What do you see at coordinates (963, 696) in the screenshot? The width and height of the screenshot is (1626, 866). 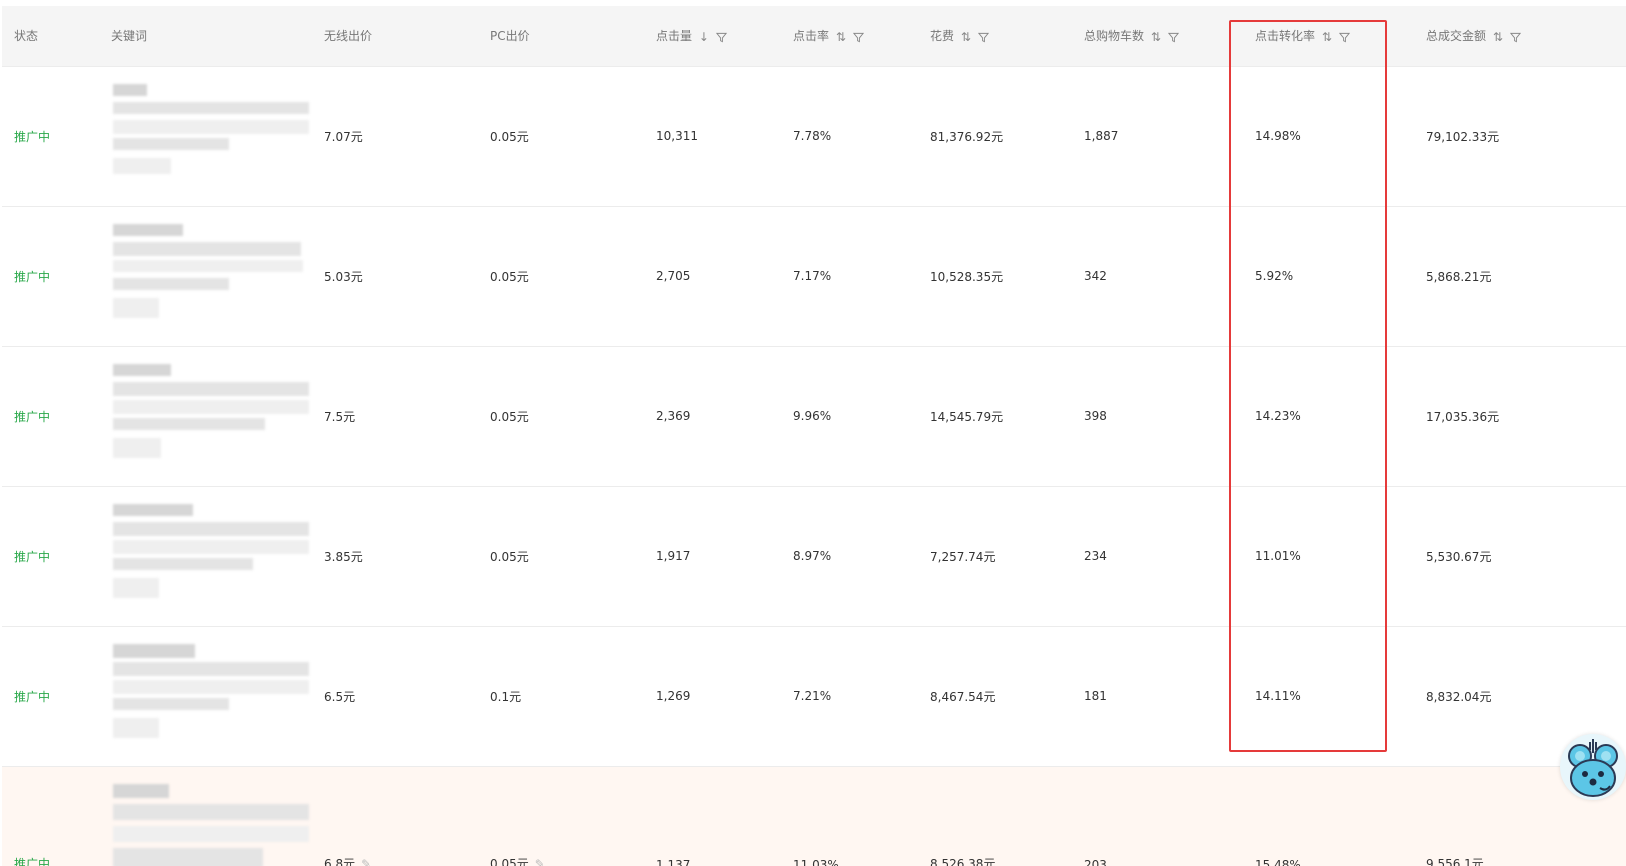 I see `cost-cell: 8,467.54元` at bounding box center [963, 696].